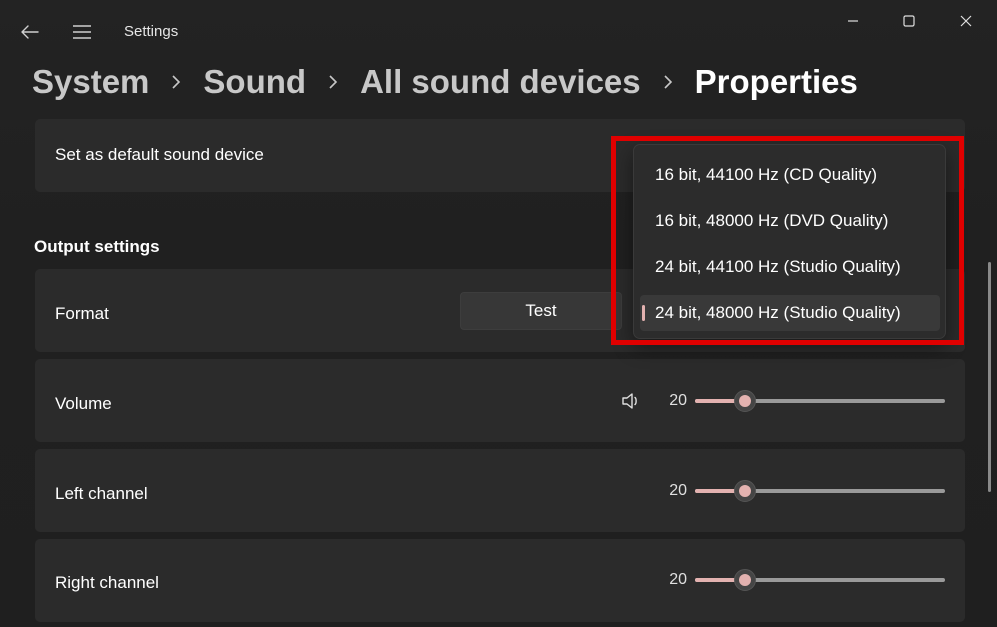 Image resolution: width=997 pixels, height=627 pixels. What do you see at coordinates (500, 82) in the screenshot?
I see `breadcrumb-item-all-sound-devices: All sound devices` at bounding box center [500, 82].